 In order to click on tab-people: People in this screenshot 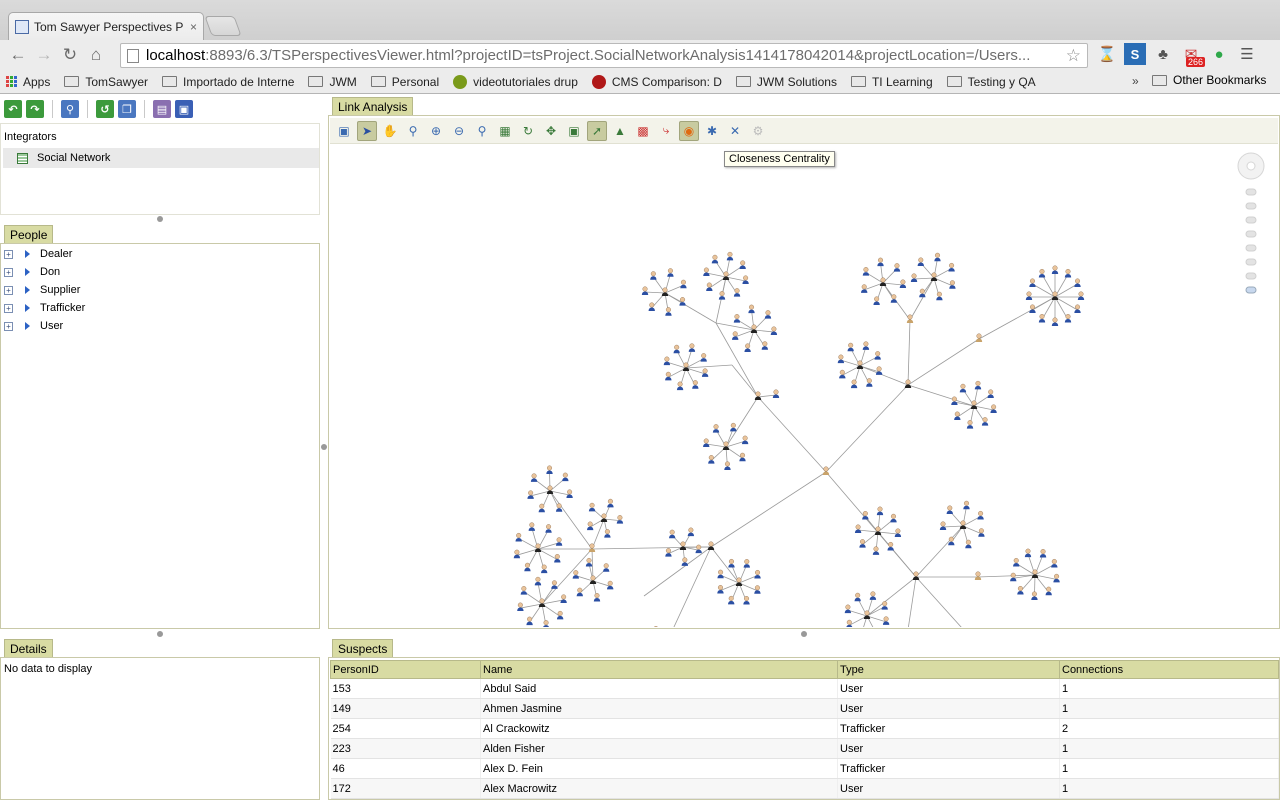, I will do `click(29, 234)`.